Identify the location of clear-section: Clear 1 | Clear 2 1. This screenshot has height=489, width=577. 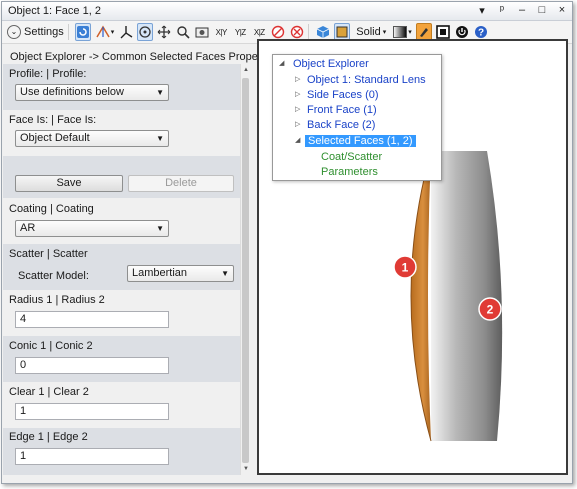
(121, 405).